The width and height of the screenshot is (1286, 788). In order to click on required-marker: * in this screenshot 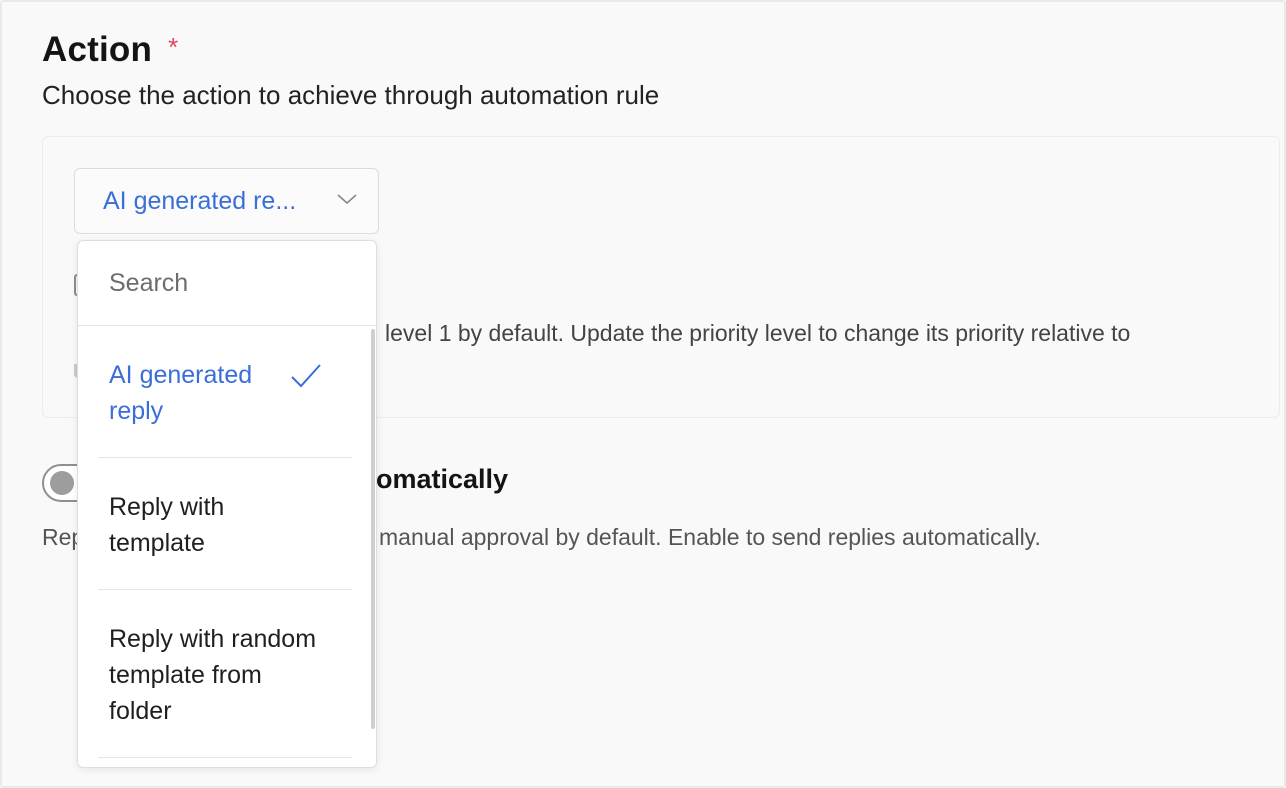, I will do `click(173, 47)`.